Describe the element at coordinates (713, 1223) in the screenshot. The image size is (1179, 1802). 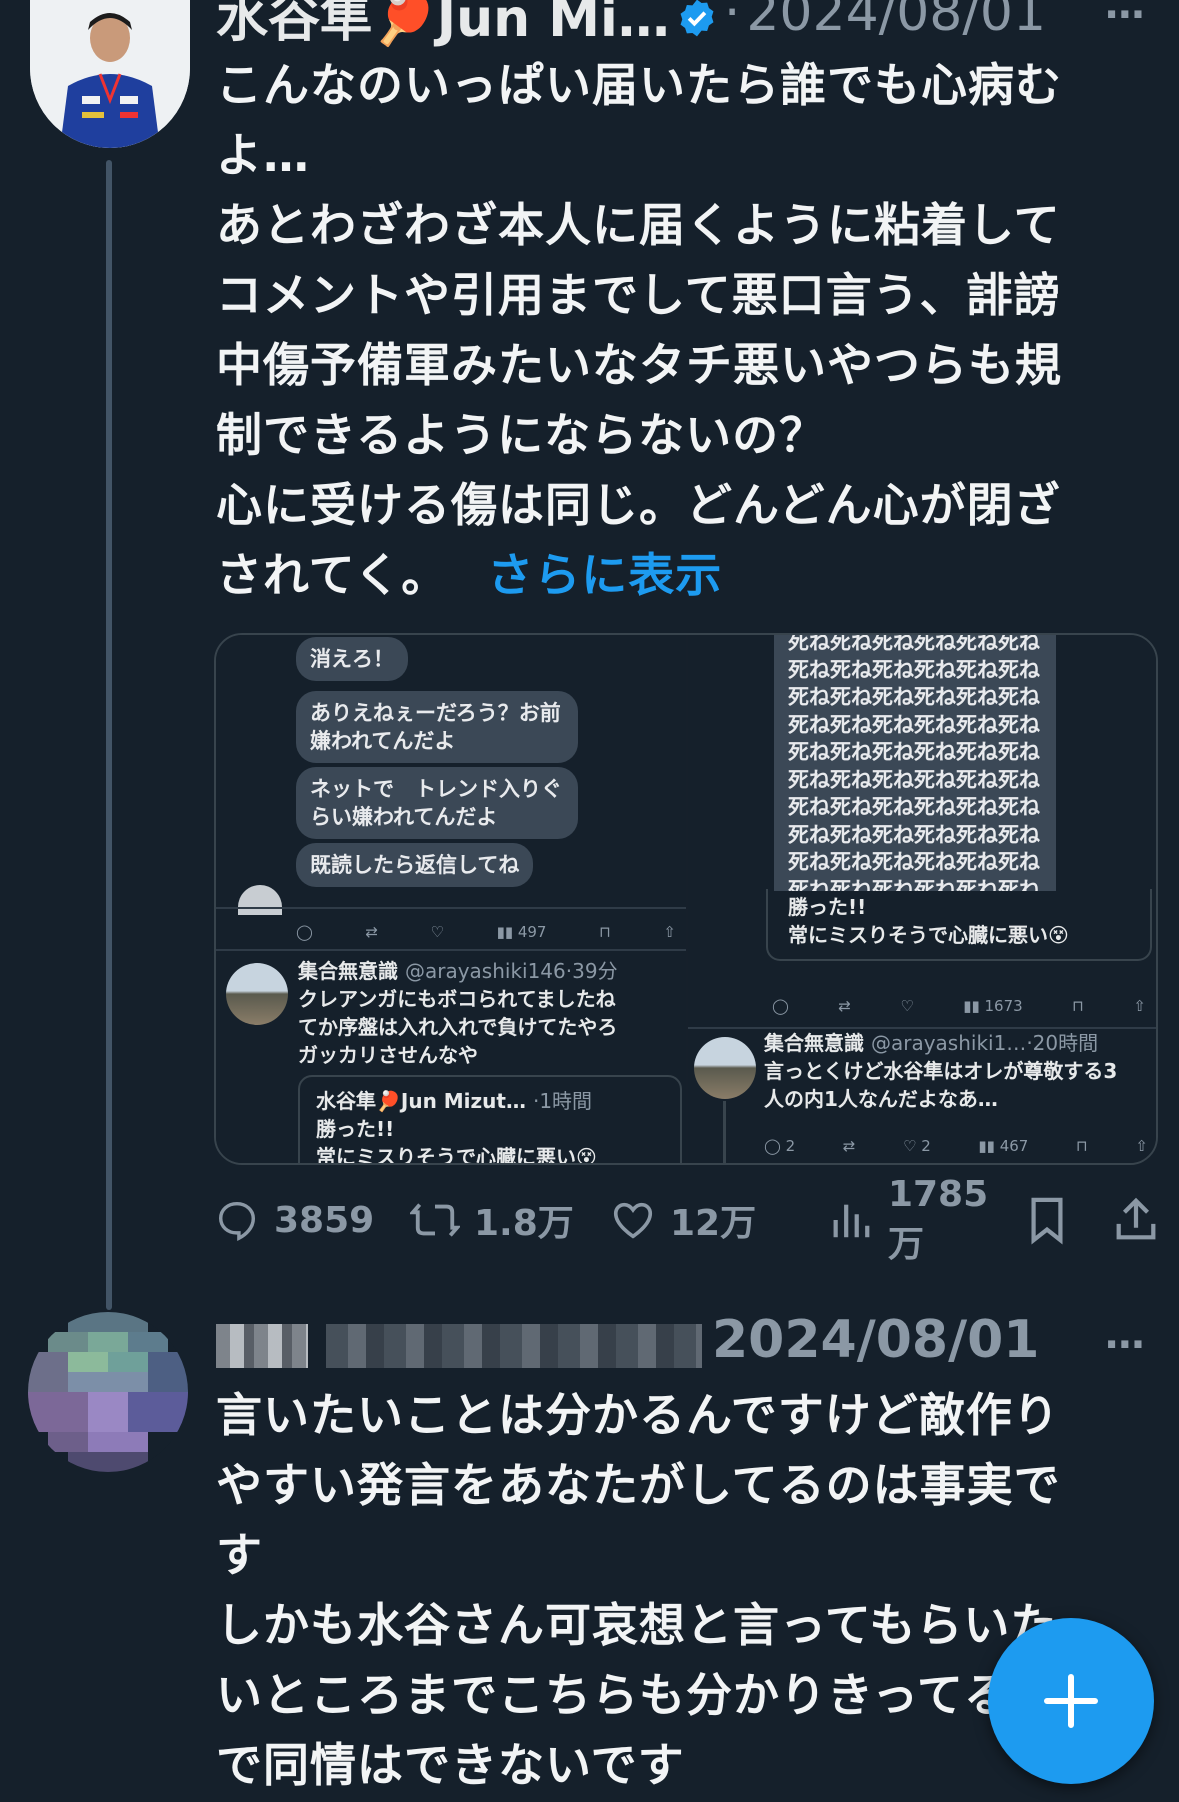
I see `like-count: 12万` at that location.